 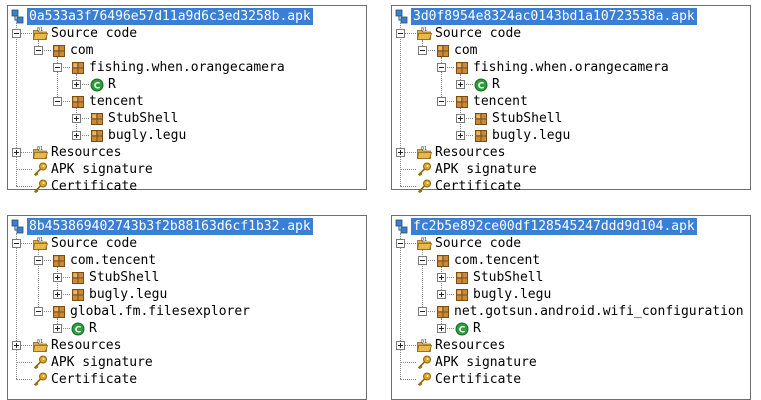 I want to click on tree-node-label: global.fm.filesexplorer, so click(x=160, y=311).